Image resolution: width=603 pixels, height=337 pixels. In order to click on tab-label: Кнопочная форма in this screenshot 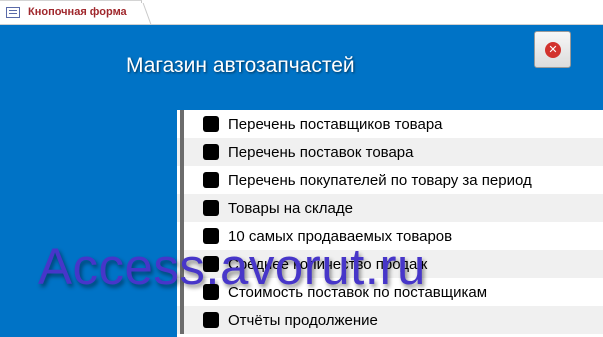, I will do `click(77, 12)`.